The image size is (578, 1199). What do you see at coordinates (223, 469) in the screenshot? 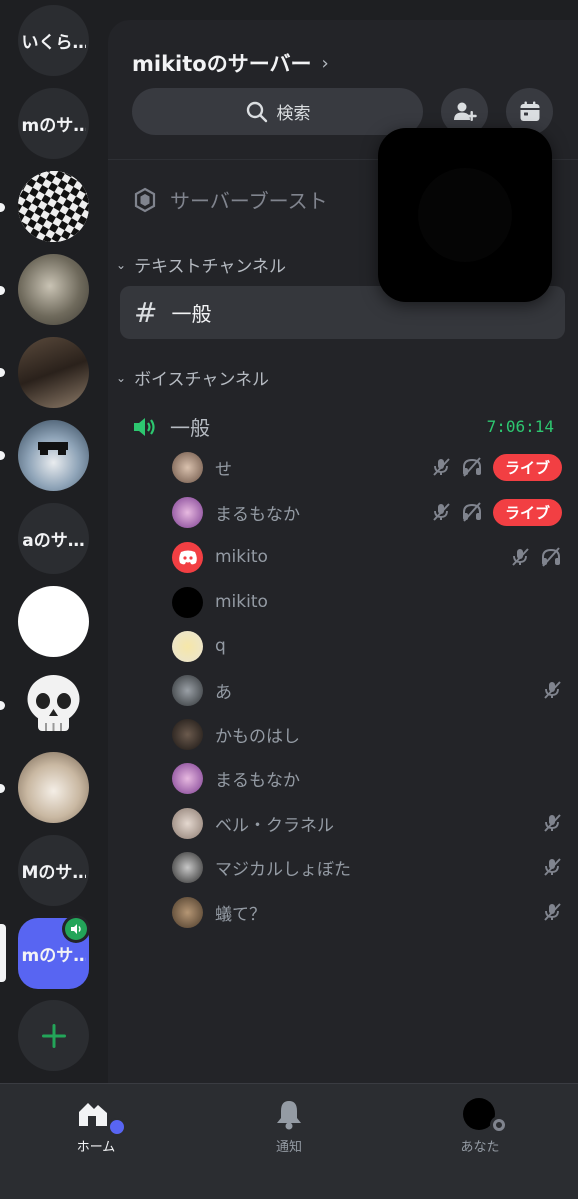
I see `member-name: せ` at bounding box center [223, 469].